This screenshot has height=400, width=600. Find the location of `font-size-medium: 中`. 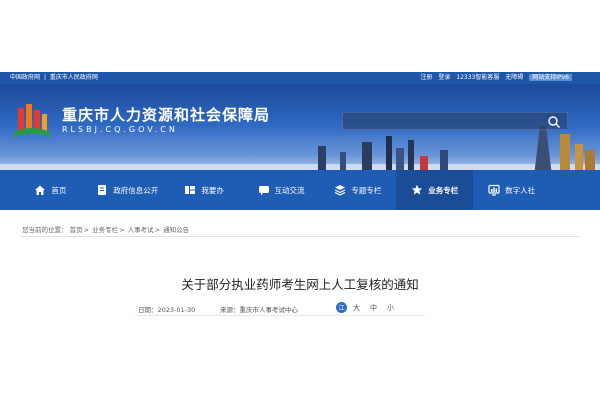

font-size-medium: 中 is located at coordinates (373, 308).